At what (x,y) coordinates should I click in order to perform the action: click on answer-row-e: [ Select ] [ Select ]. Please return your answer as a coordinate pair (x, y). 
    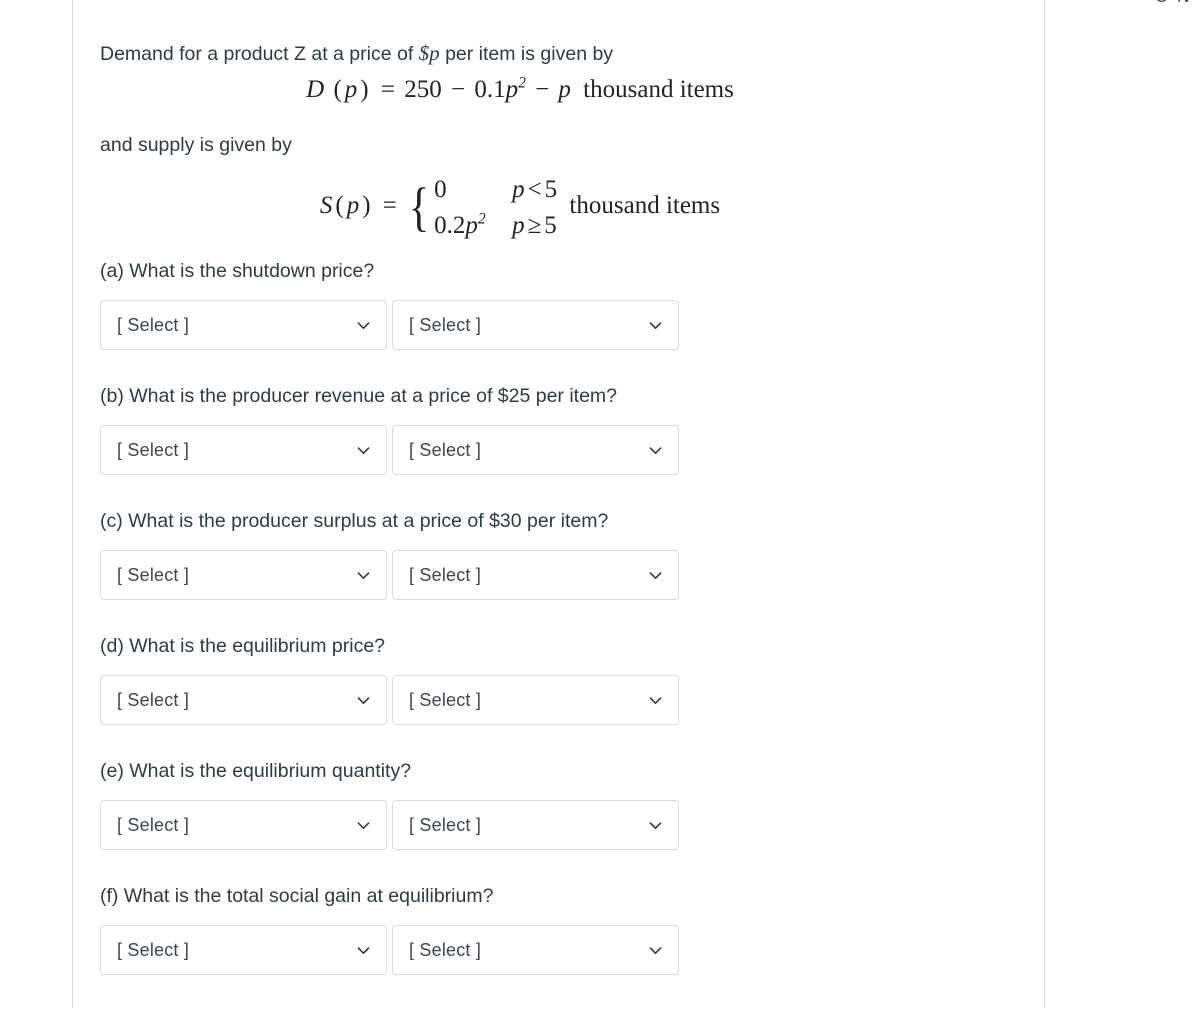
    Looking at the image, I should click on (389, 825).